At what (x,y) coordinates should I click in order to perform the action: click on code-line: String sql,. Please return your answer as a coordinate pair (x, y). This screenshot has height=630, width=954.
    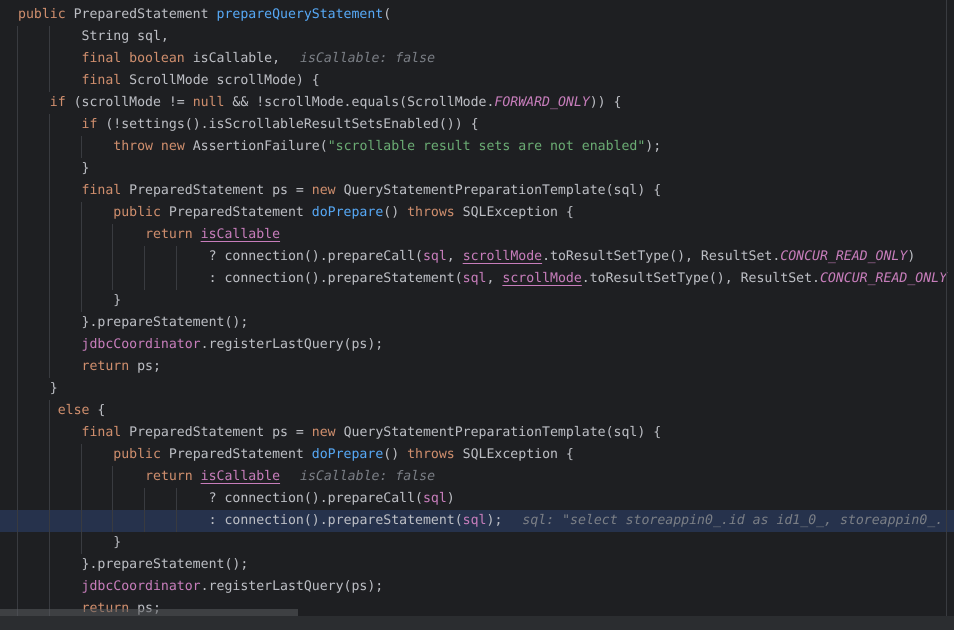
    Looking at the image, I should click on (125, 36).